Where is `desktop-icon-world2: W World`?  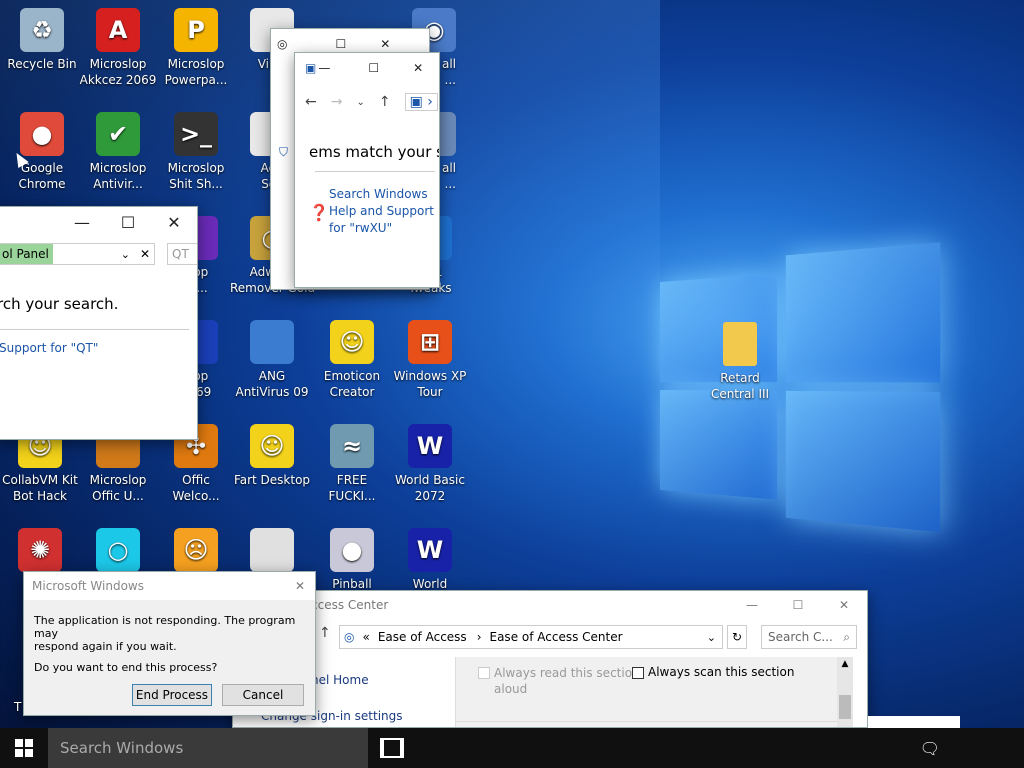
desktop-icon-world2: W World is located at coordinates (430, 560).